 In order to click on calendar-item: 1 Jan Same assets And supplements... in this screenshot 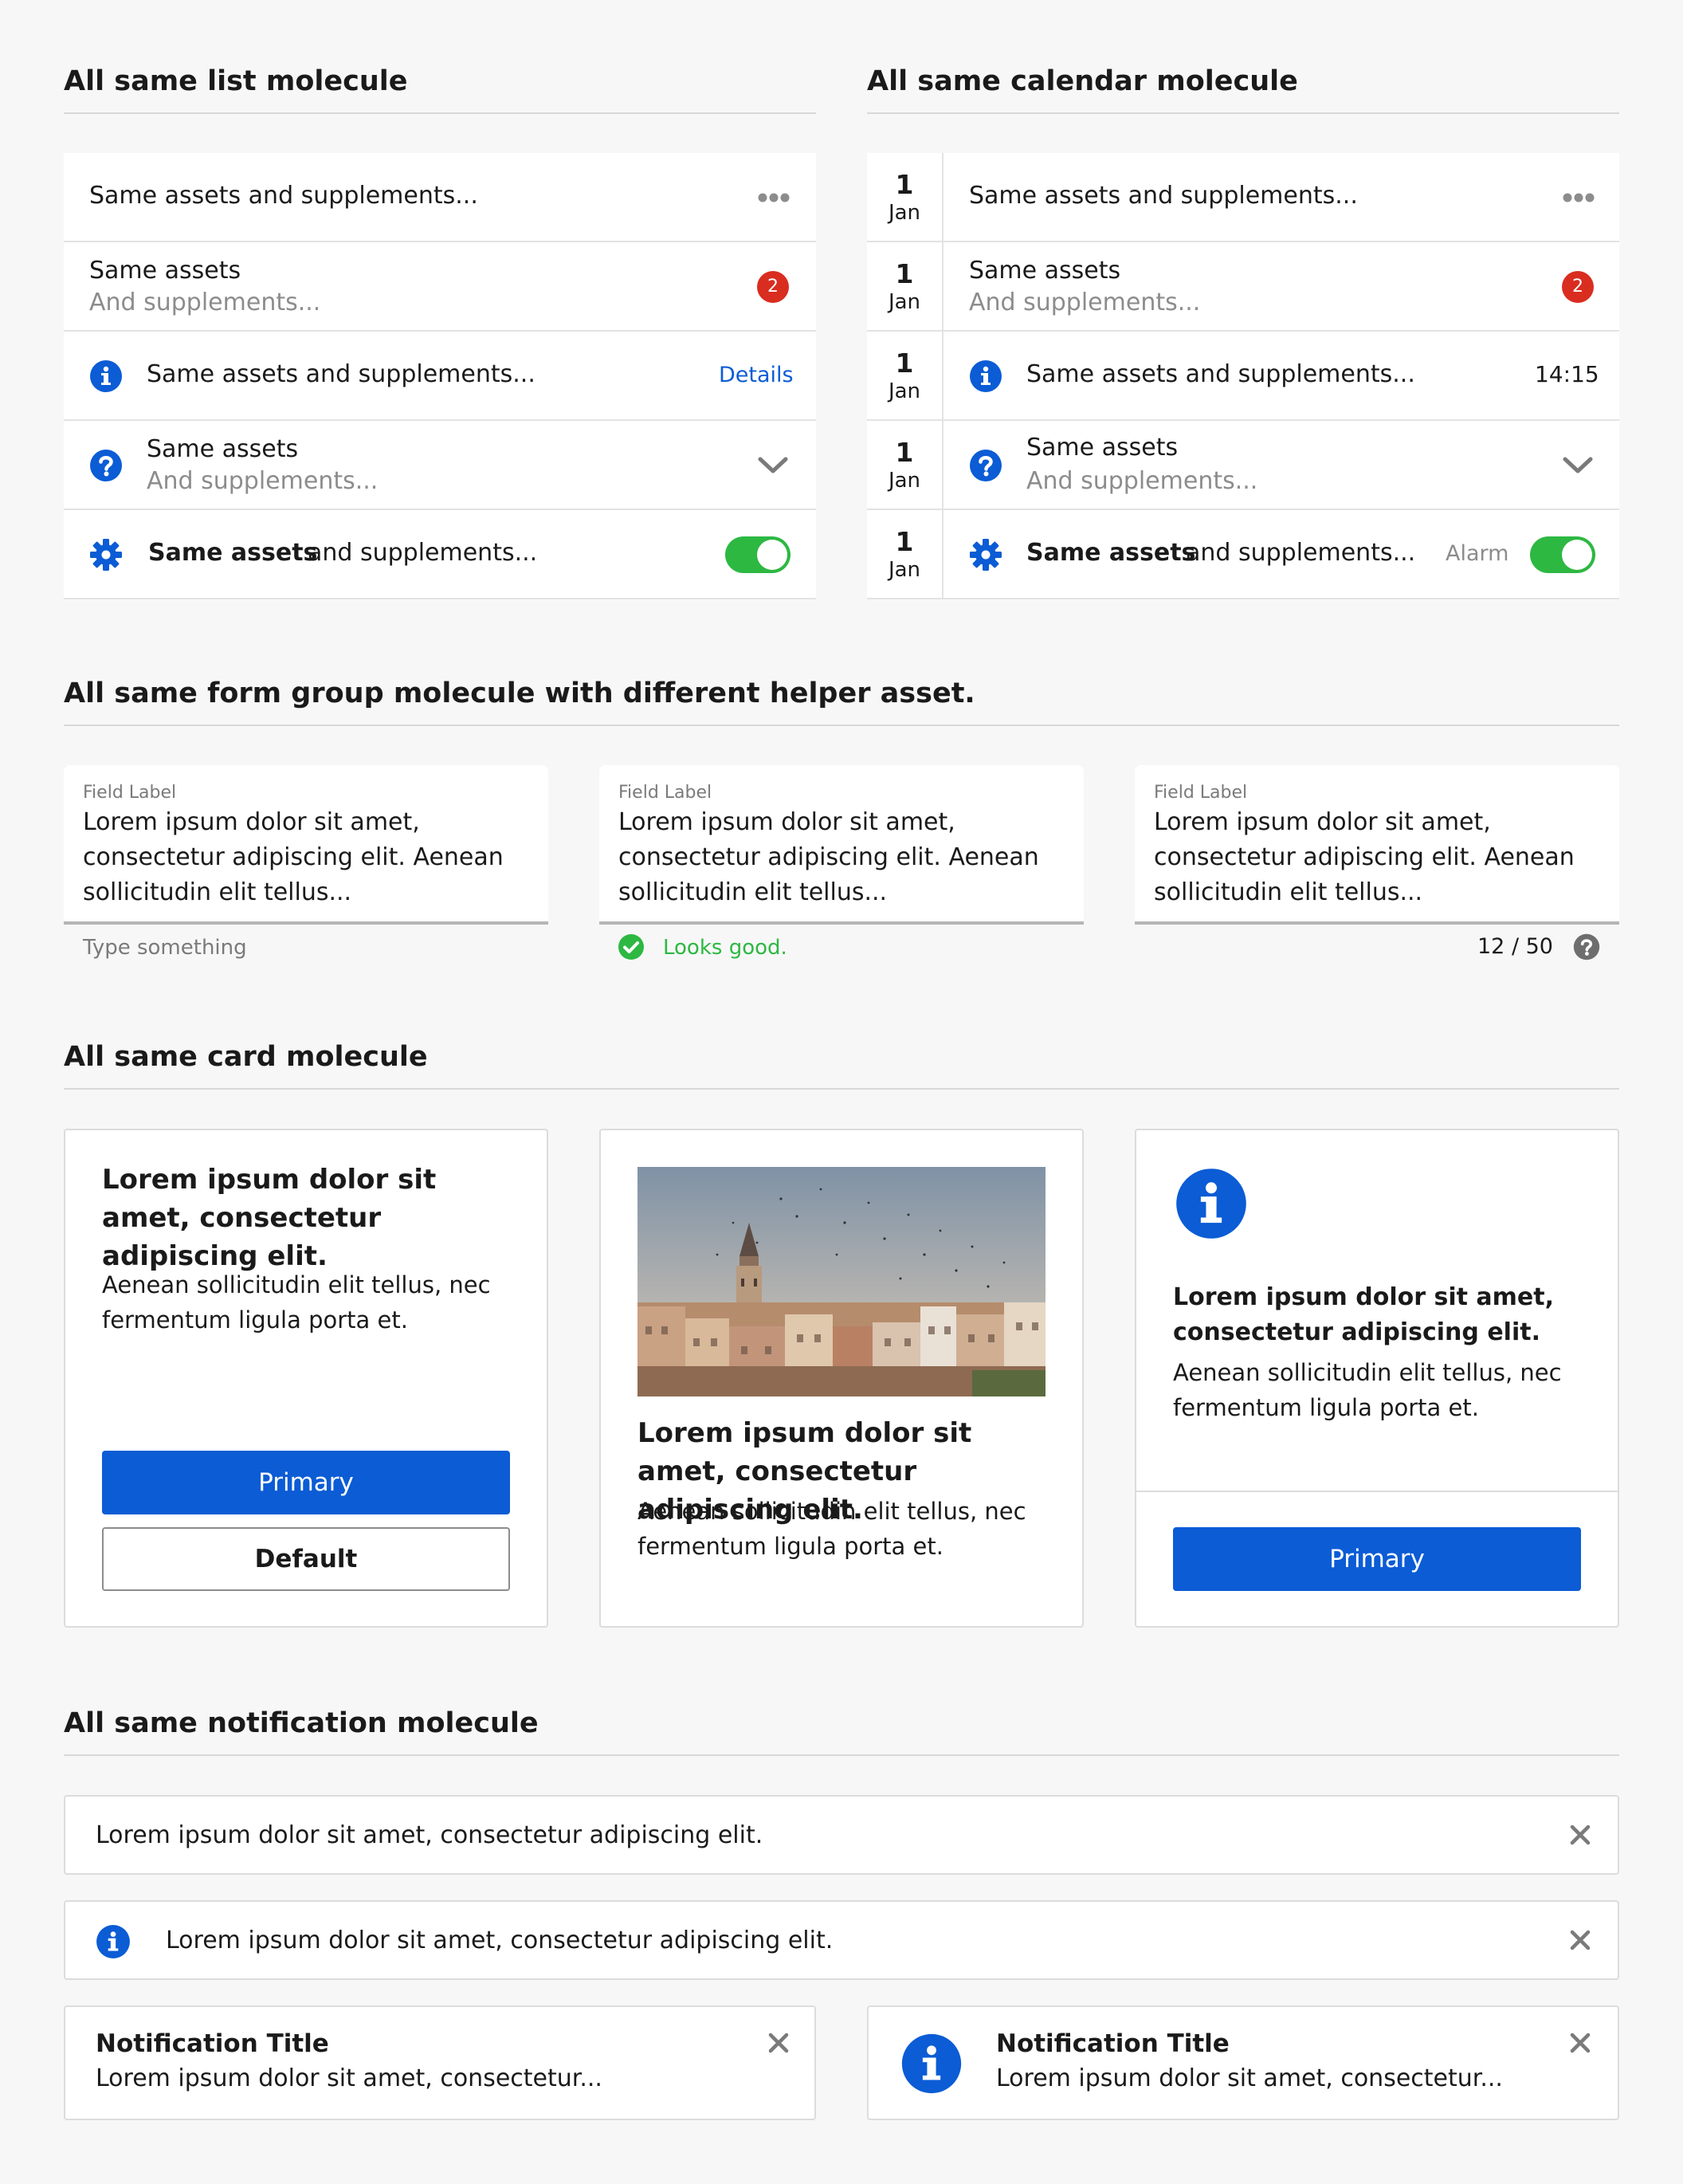, I will do `click(1243, 465)`.